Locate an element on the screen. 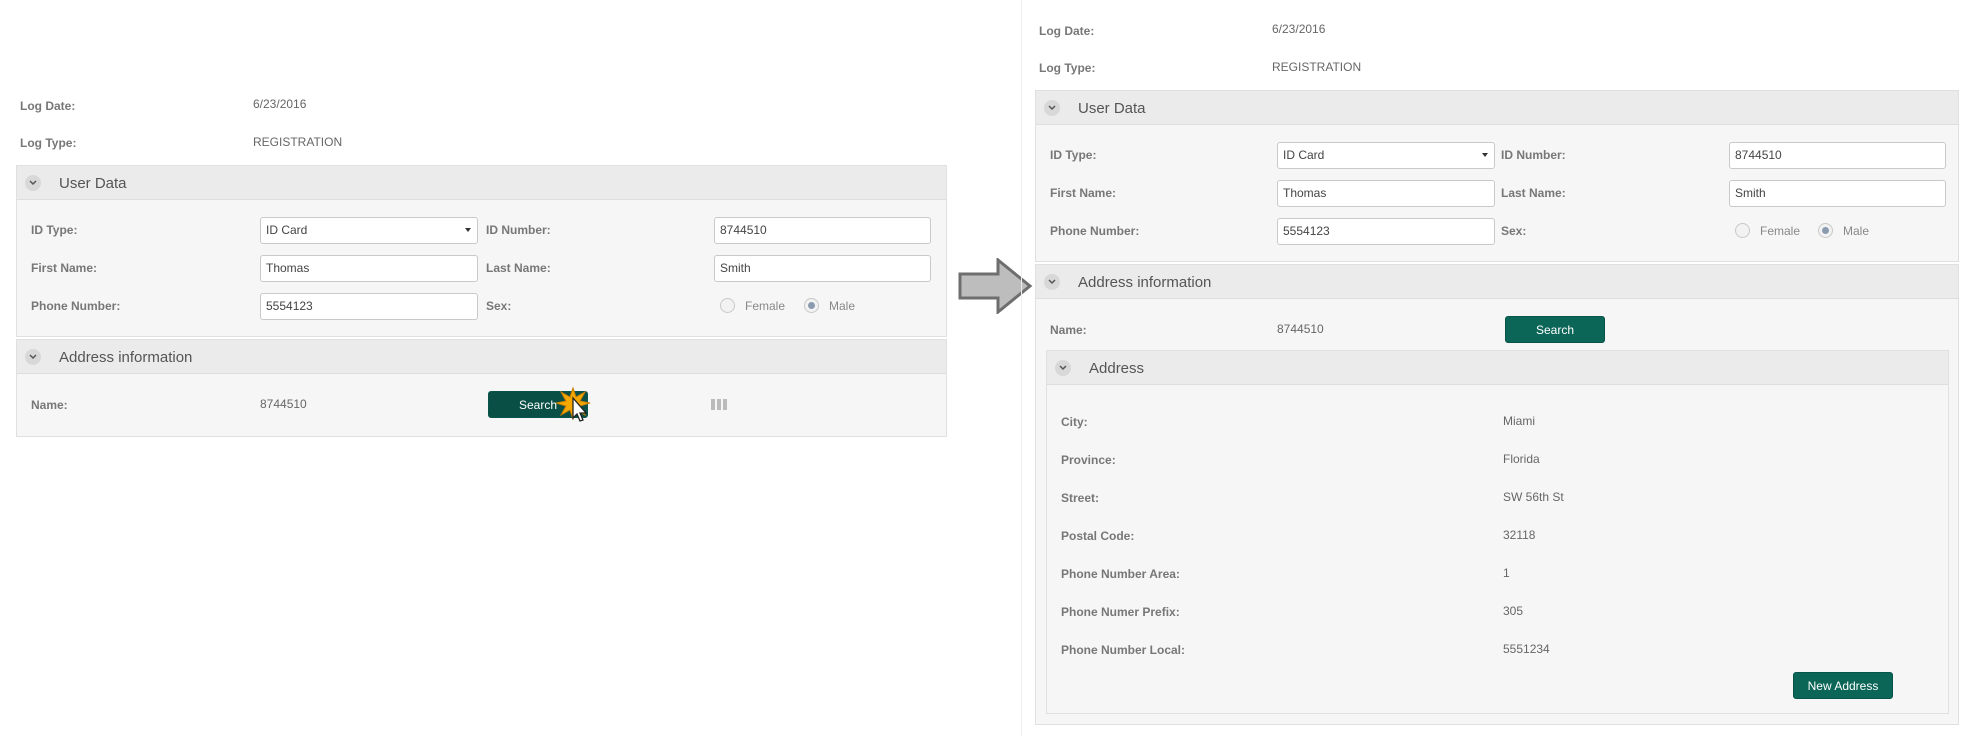 Image resolution: width=1970 pixels, height=736 pixels. click-burst-icon is located at coordinates (573, 404).